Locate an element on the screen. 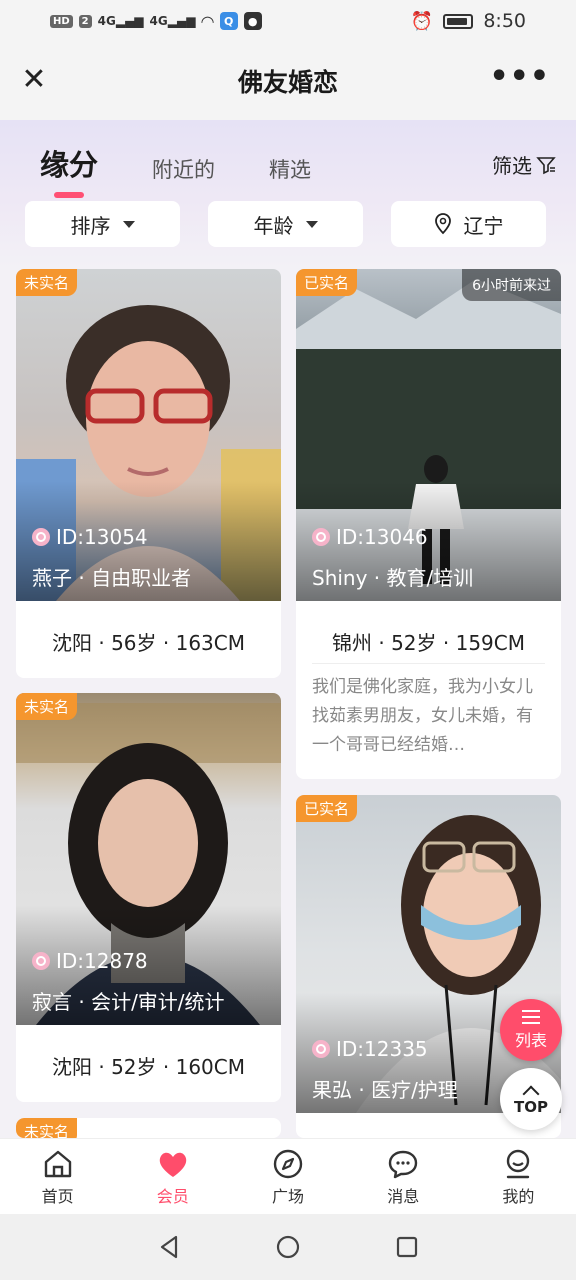 The width and height of the screenshot is (576, 1280). home-circle-icon is located at coordinates (288, 1247).